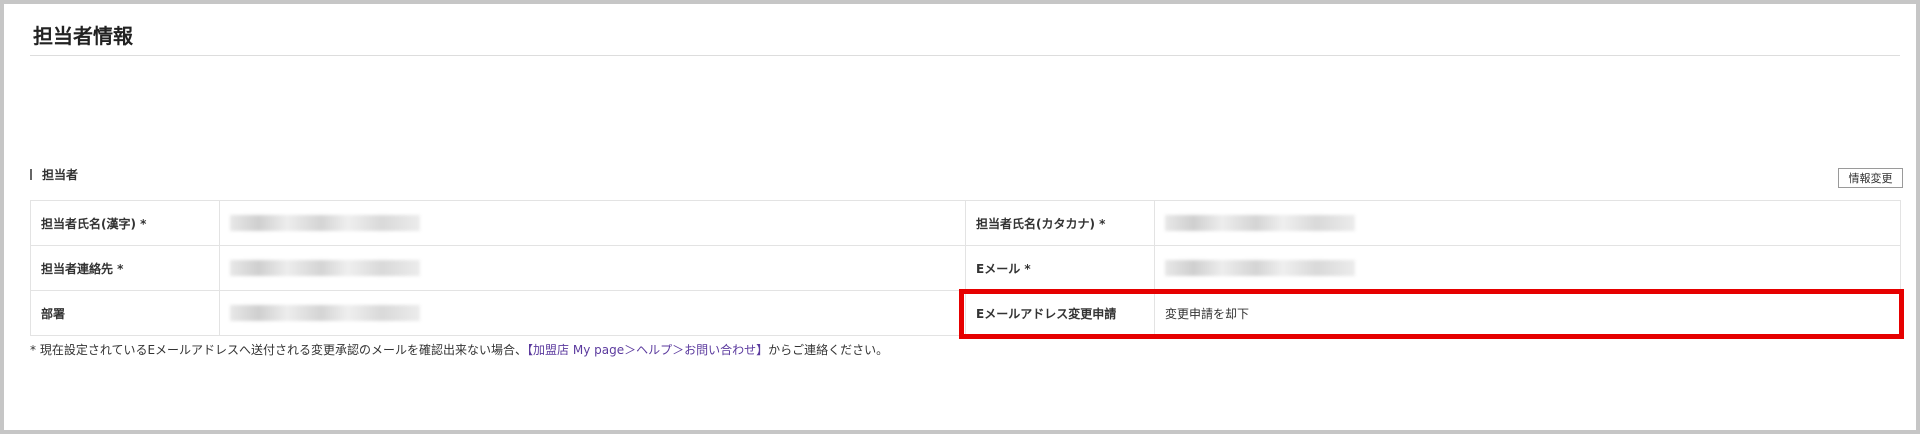  What do you see at coordinates (125, 223) in the screenshot?
I see `name-kanji-label: 担当者氏名(漢字) *` at bounding box center [125, 223].